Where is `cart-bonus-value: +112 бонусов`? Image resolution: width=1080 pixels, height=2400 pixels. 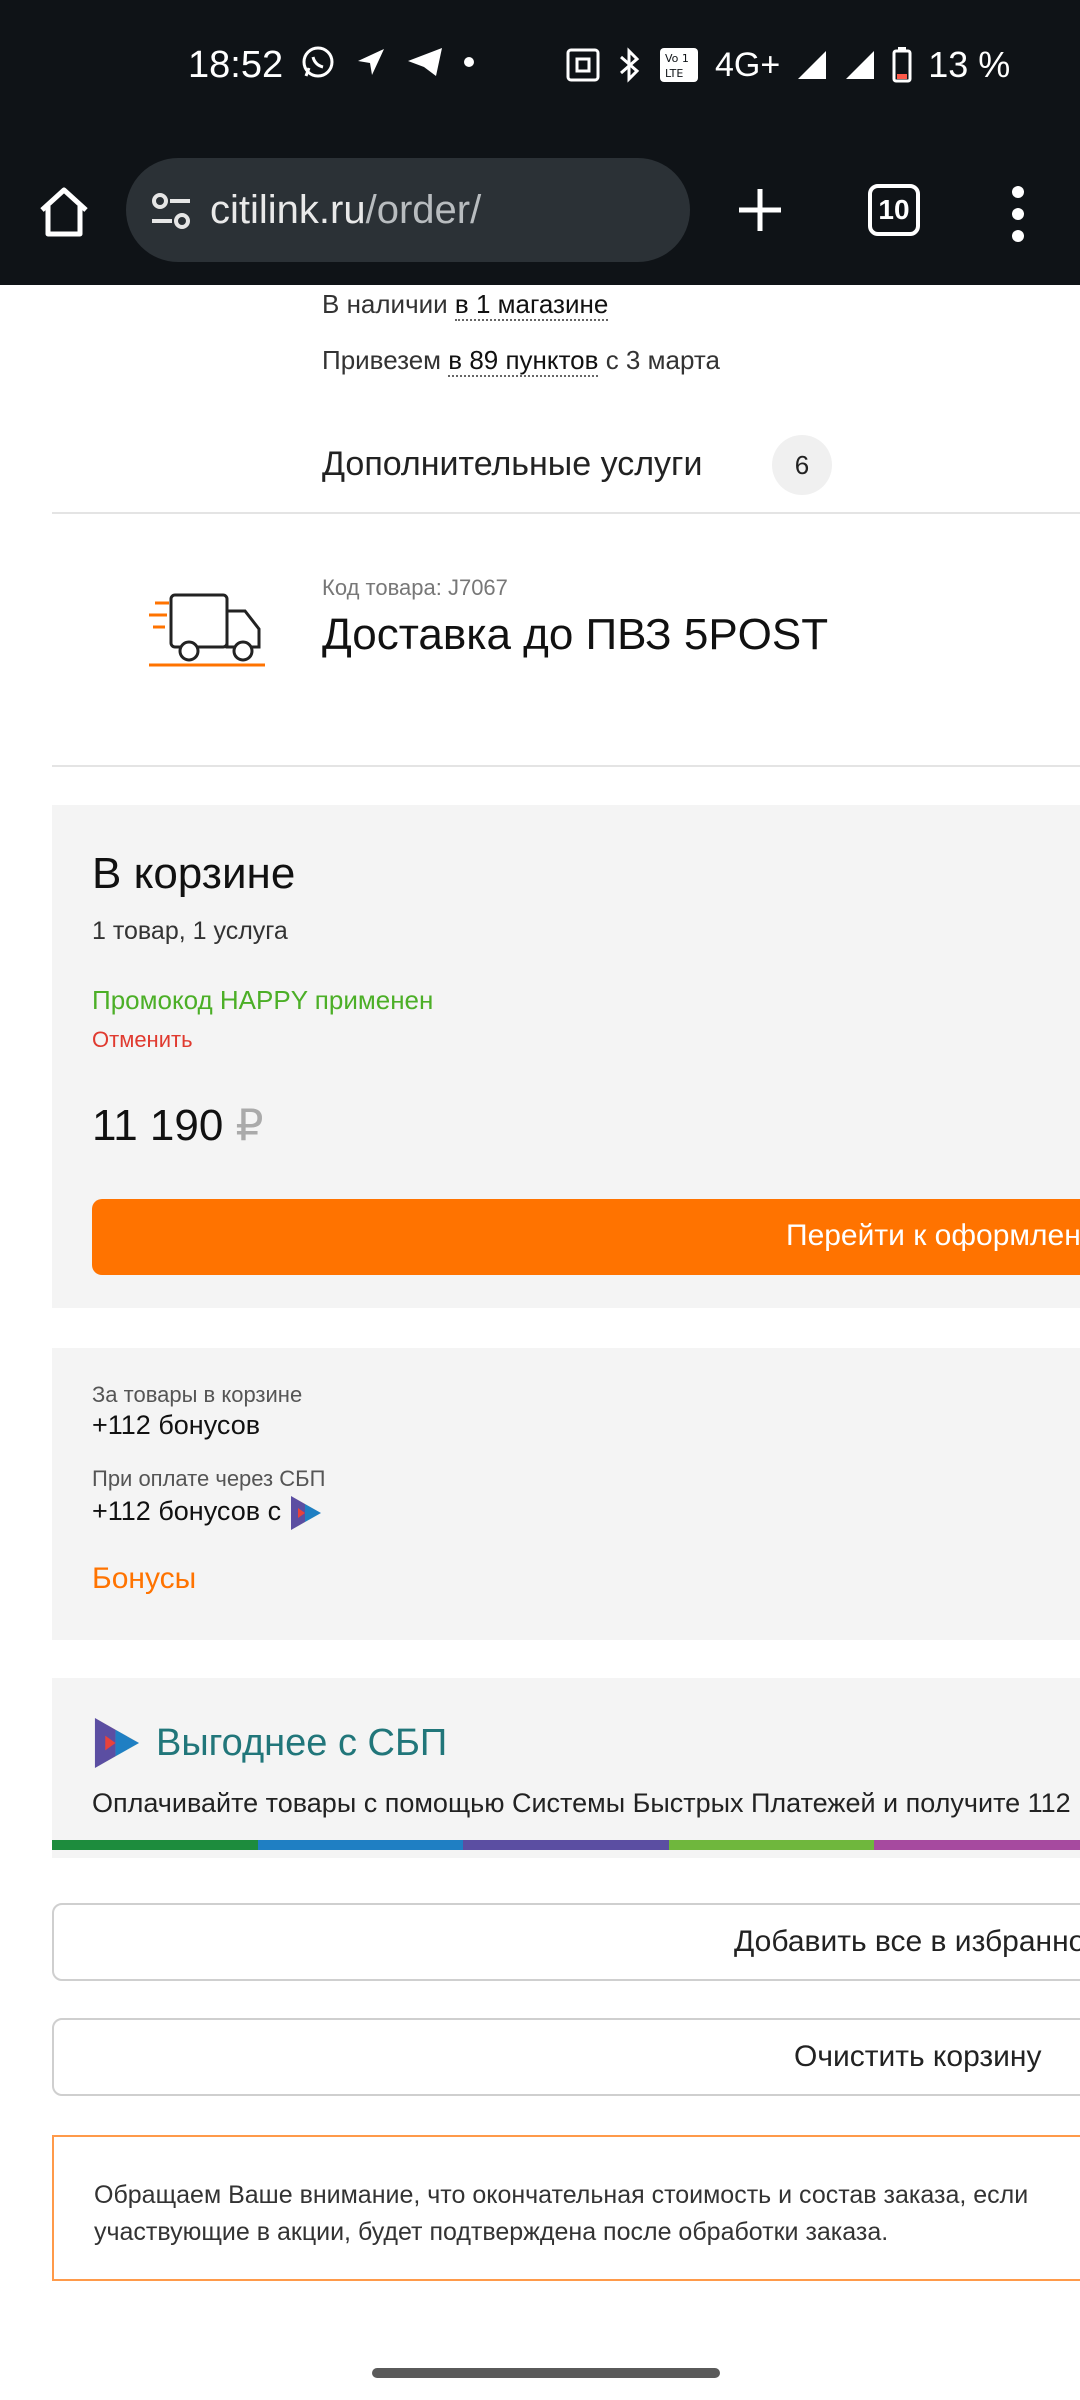
cart-bonus-value: +112 бонусов is located at coordinates (176, 1425).